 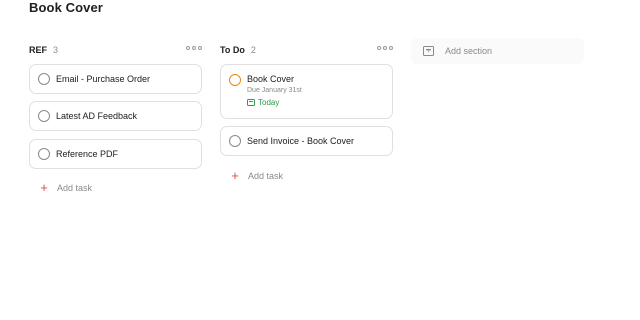 What do you see at coordinates (251, 102) in the screenshot?
I see `calendar-icon` at bounding box center [251, 102].